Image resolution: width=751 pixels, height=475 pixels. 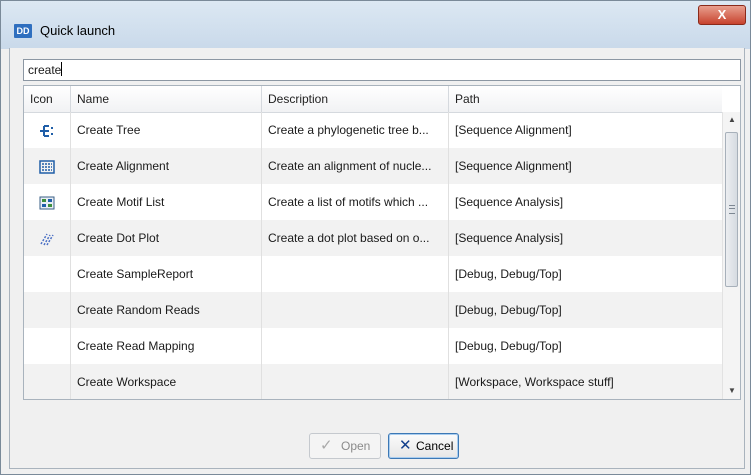 I want to click on tree-icon, so click(x=46, y=130).